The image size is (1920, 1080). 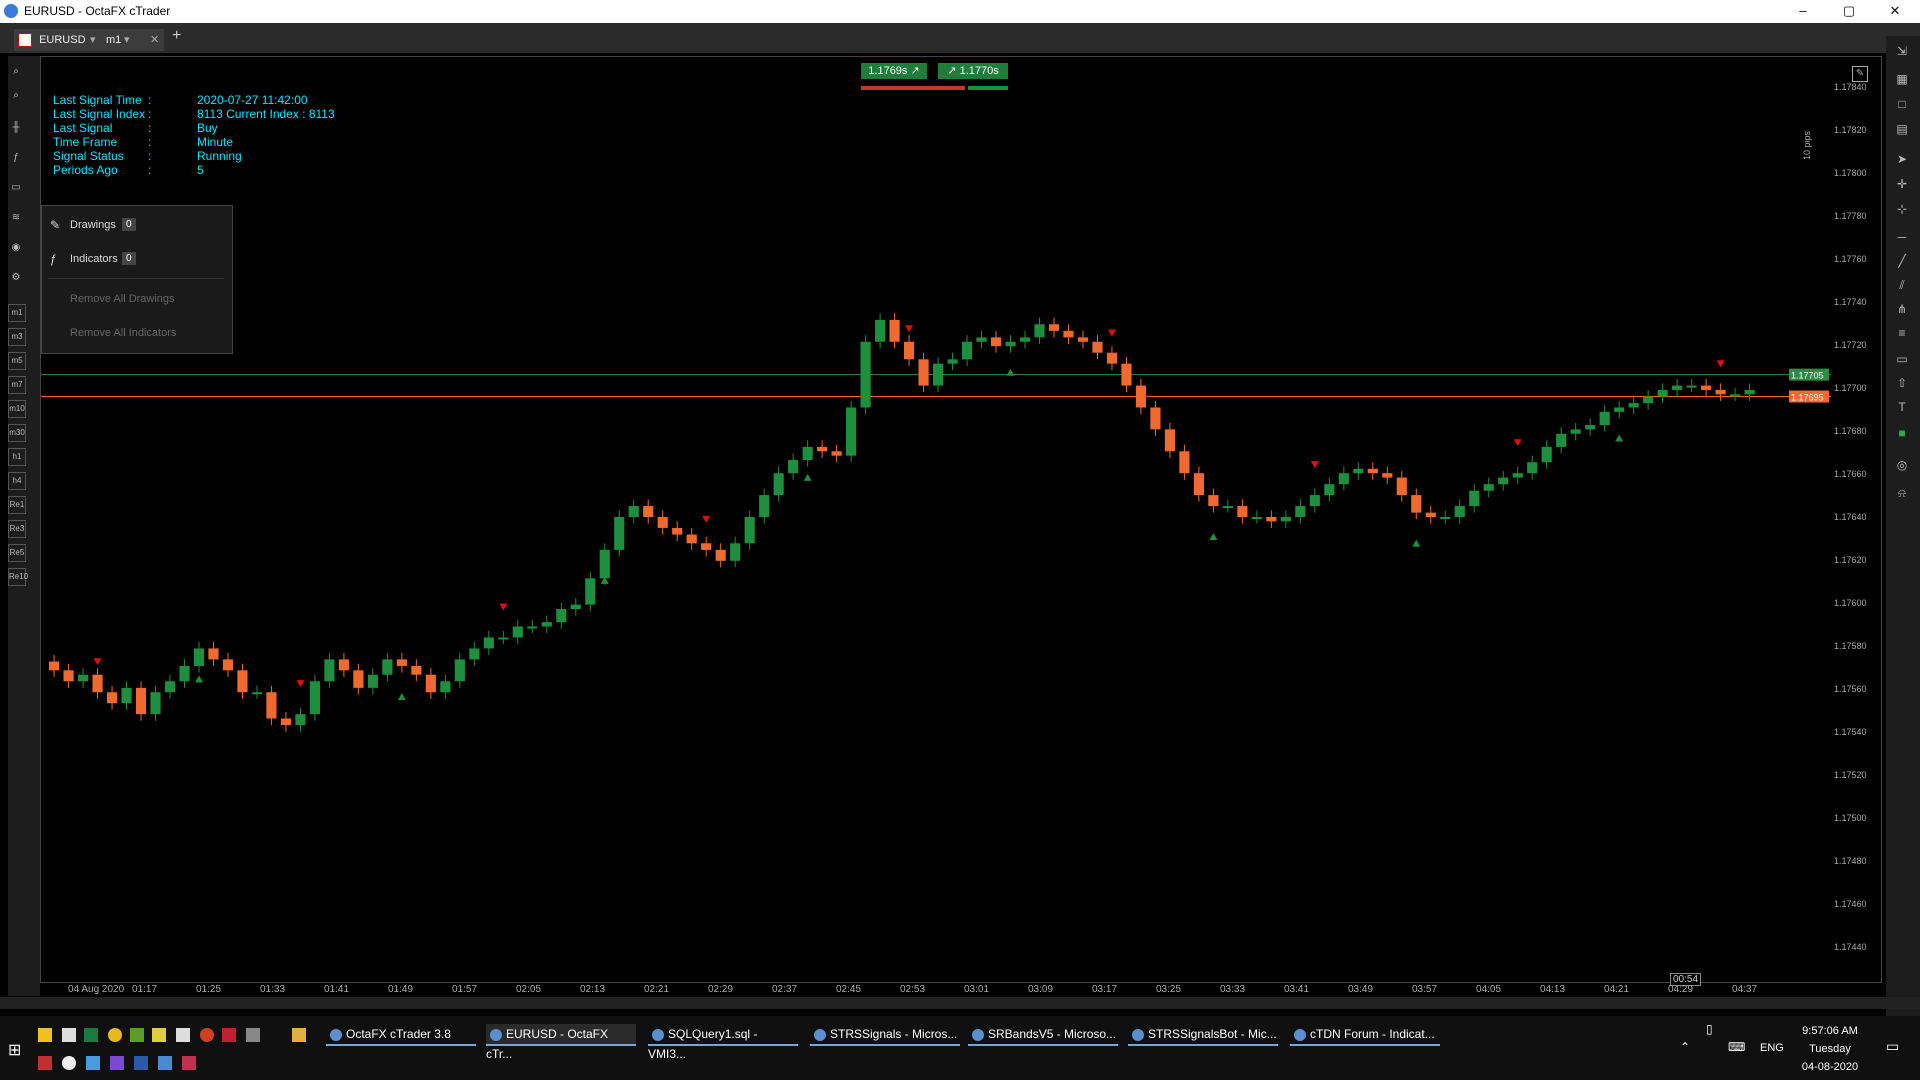 I want to click on chart-type-icon: ╫, so click(x=16, y=128).